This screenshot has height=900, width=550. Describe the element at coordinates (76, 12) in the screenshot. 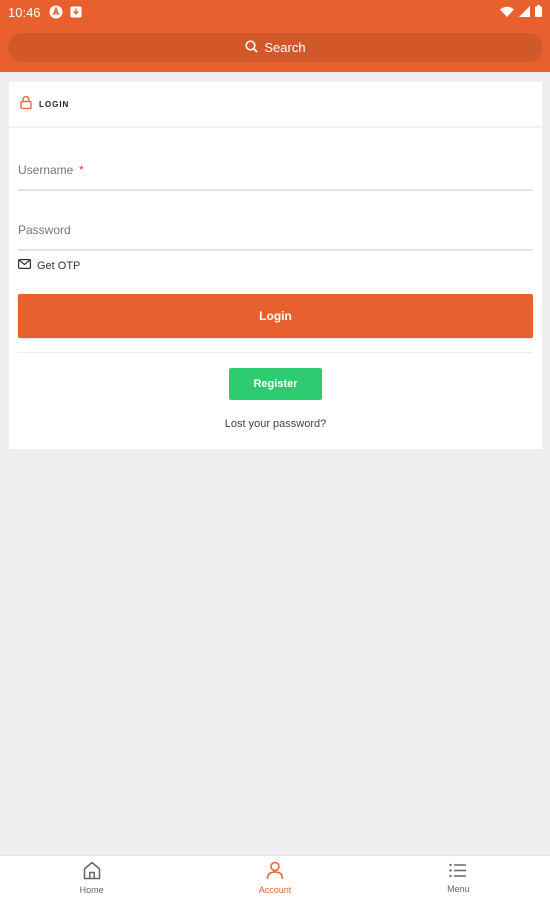

I see `download-notification-icon` at that location.